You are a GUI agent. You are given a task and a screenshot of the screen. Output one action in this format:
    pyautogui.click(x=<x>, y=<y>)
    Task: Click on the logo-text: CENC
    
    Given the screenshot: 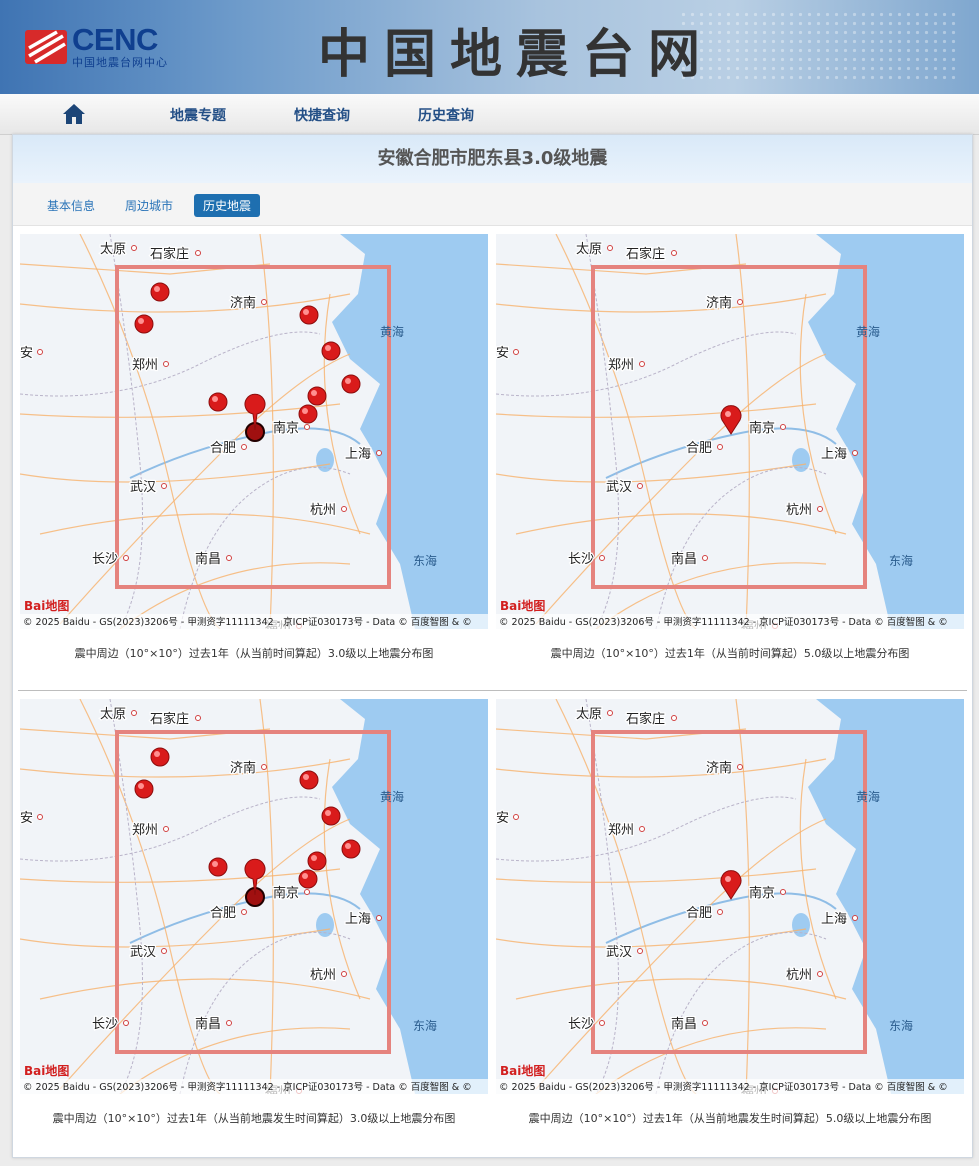 What is the action you would take?
    pyautogui.click(x=115, y=40)
    